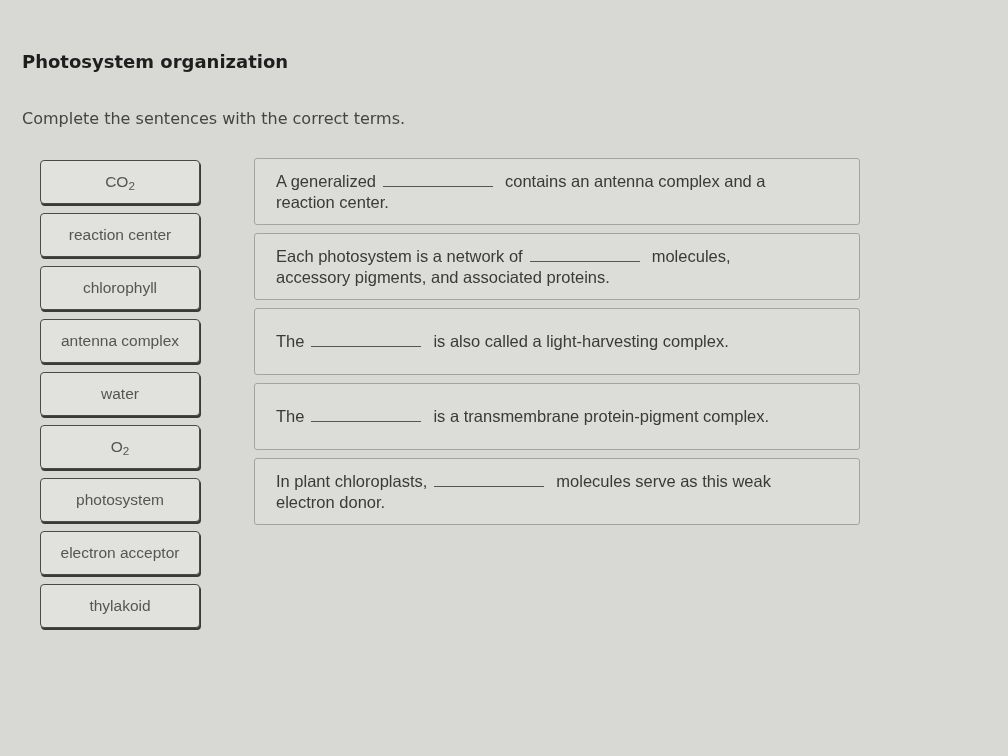 This screenshot has height=756, width=1008. I want to click on draggable-term: reaction center, so click(120, 235).